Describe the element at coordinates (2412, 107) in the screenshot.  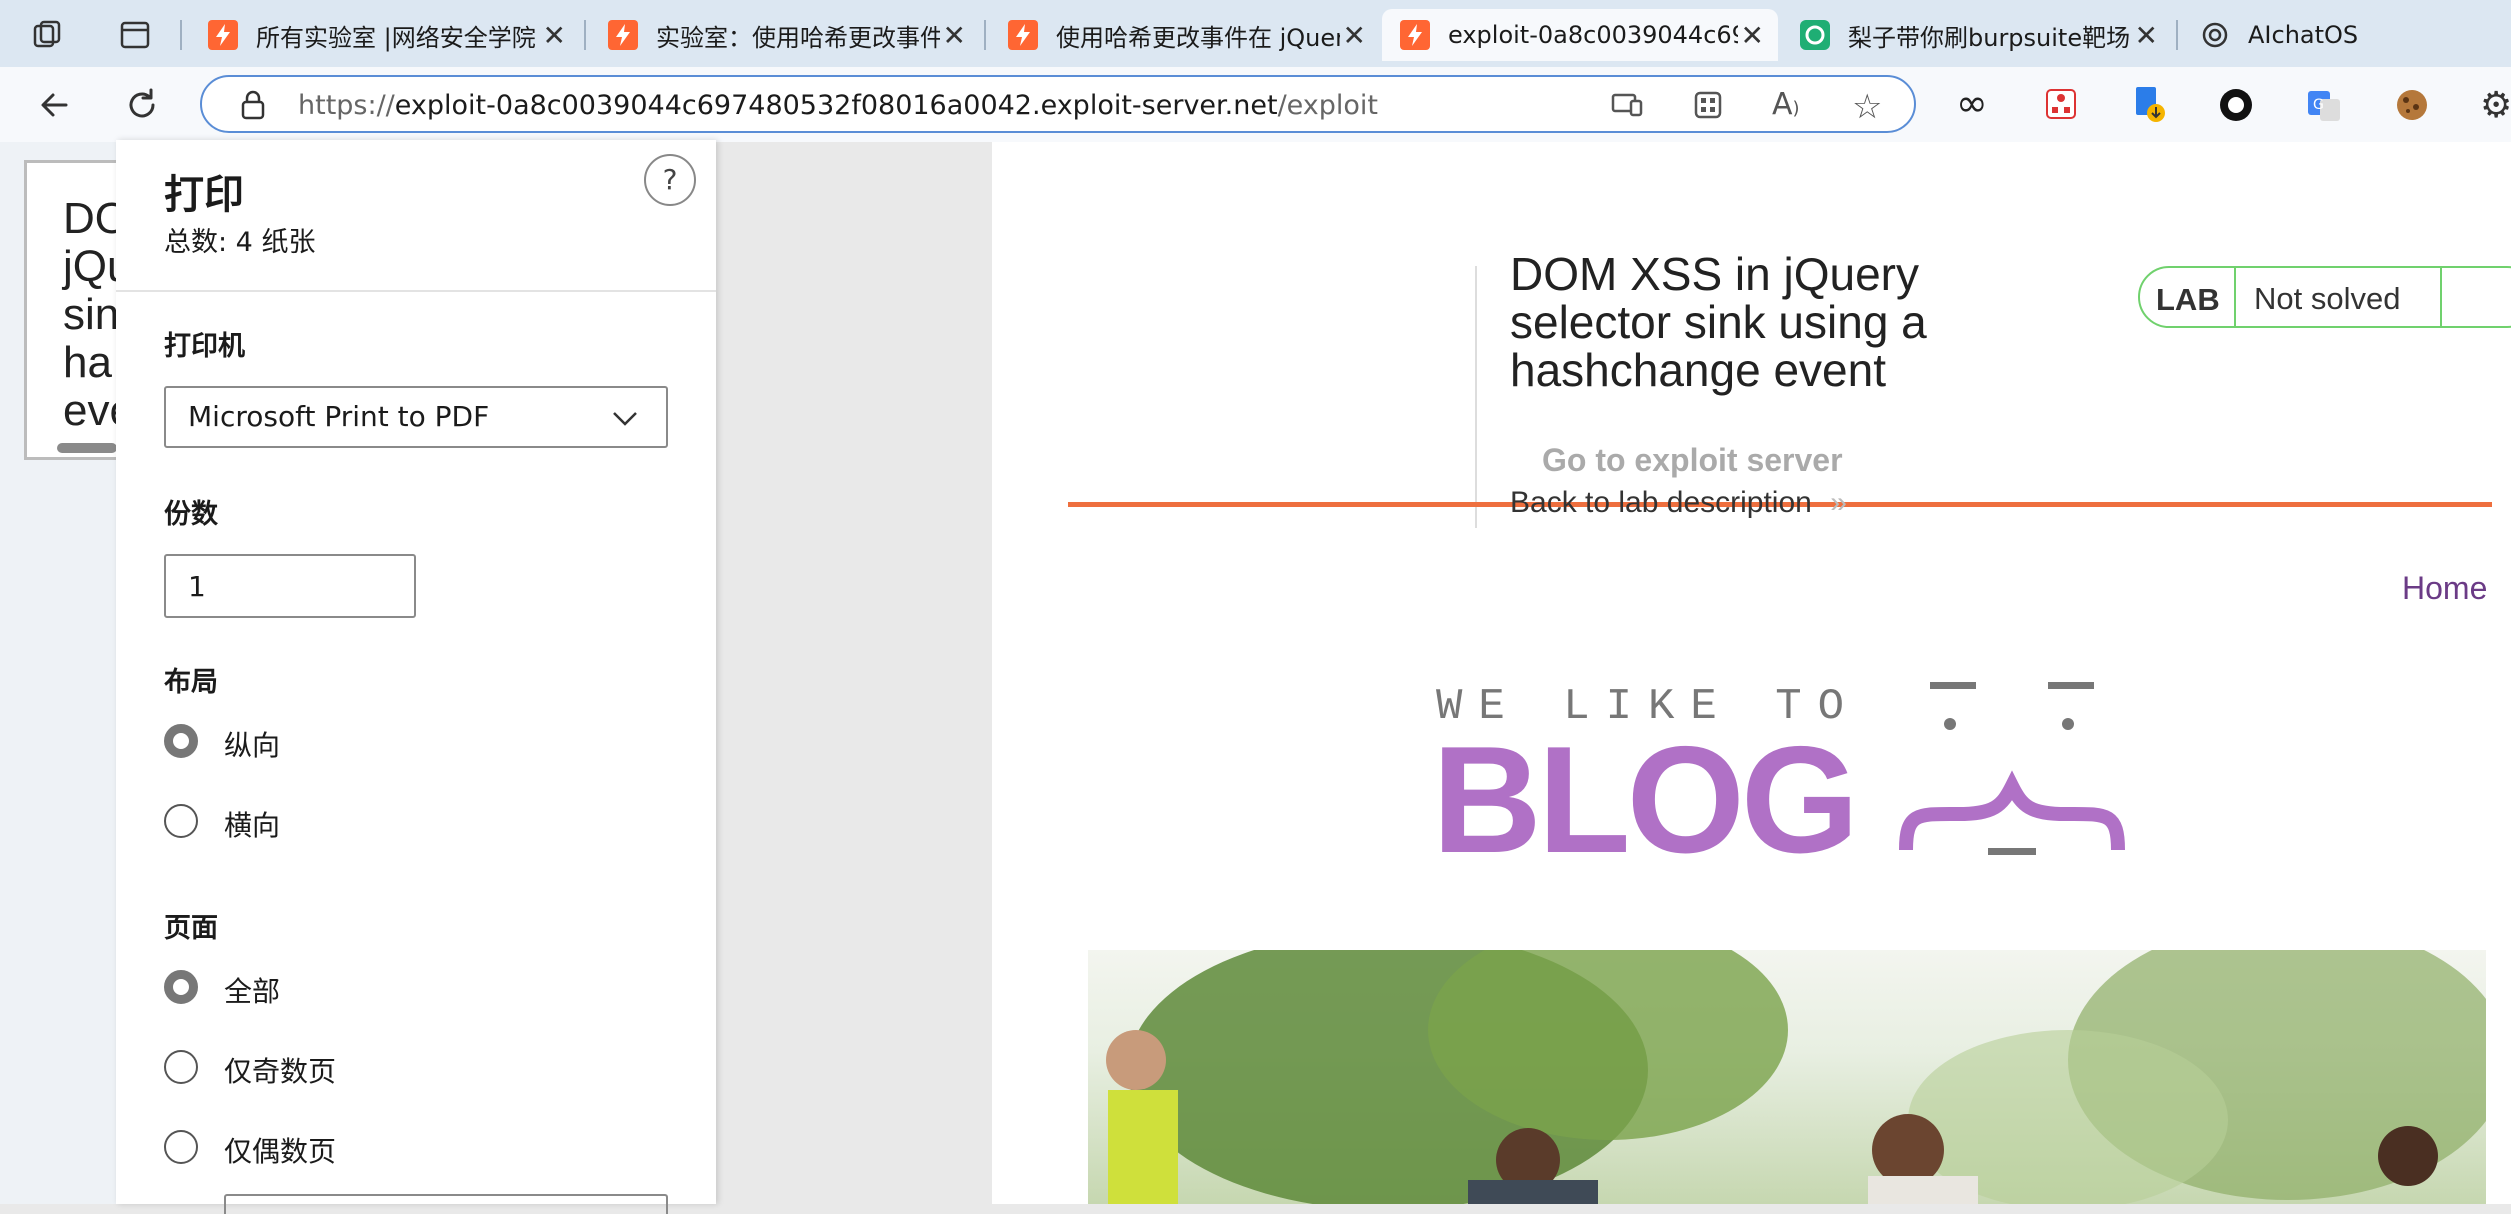
I see `cookie-icon` at that location.